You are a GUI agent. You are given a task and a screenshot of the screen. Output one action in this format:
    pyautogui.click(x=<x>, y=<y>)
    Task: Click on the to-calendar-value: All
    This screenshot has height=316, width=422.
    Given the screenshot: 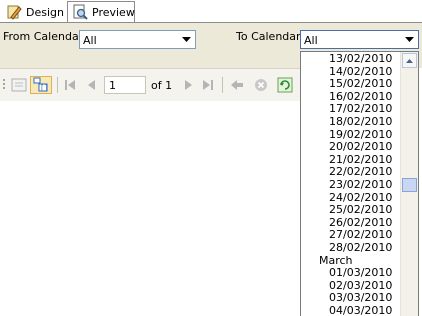 What is the action you would take?
    pyautogui.click(x=311, y=40)
    